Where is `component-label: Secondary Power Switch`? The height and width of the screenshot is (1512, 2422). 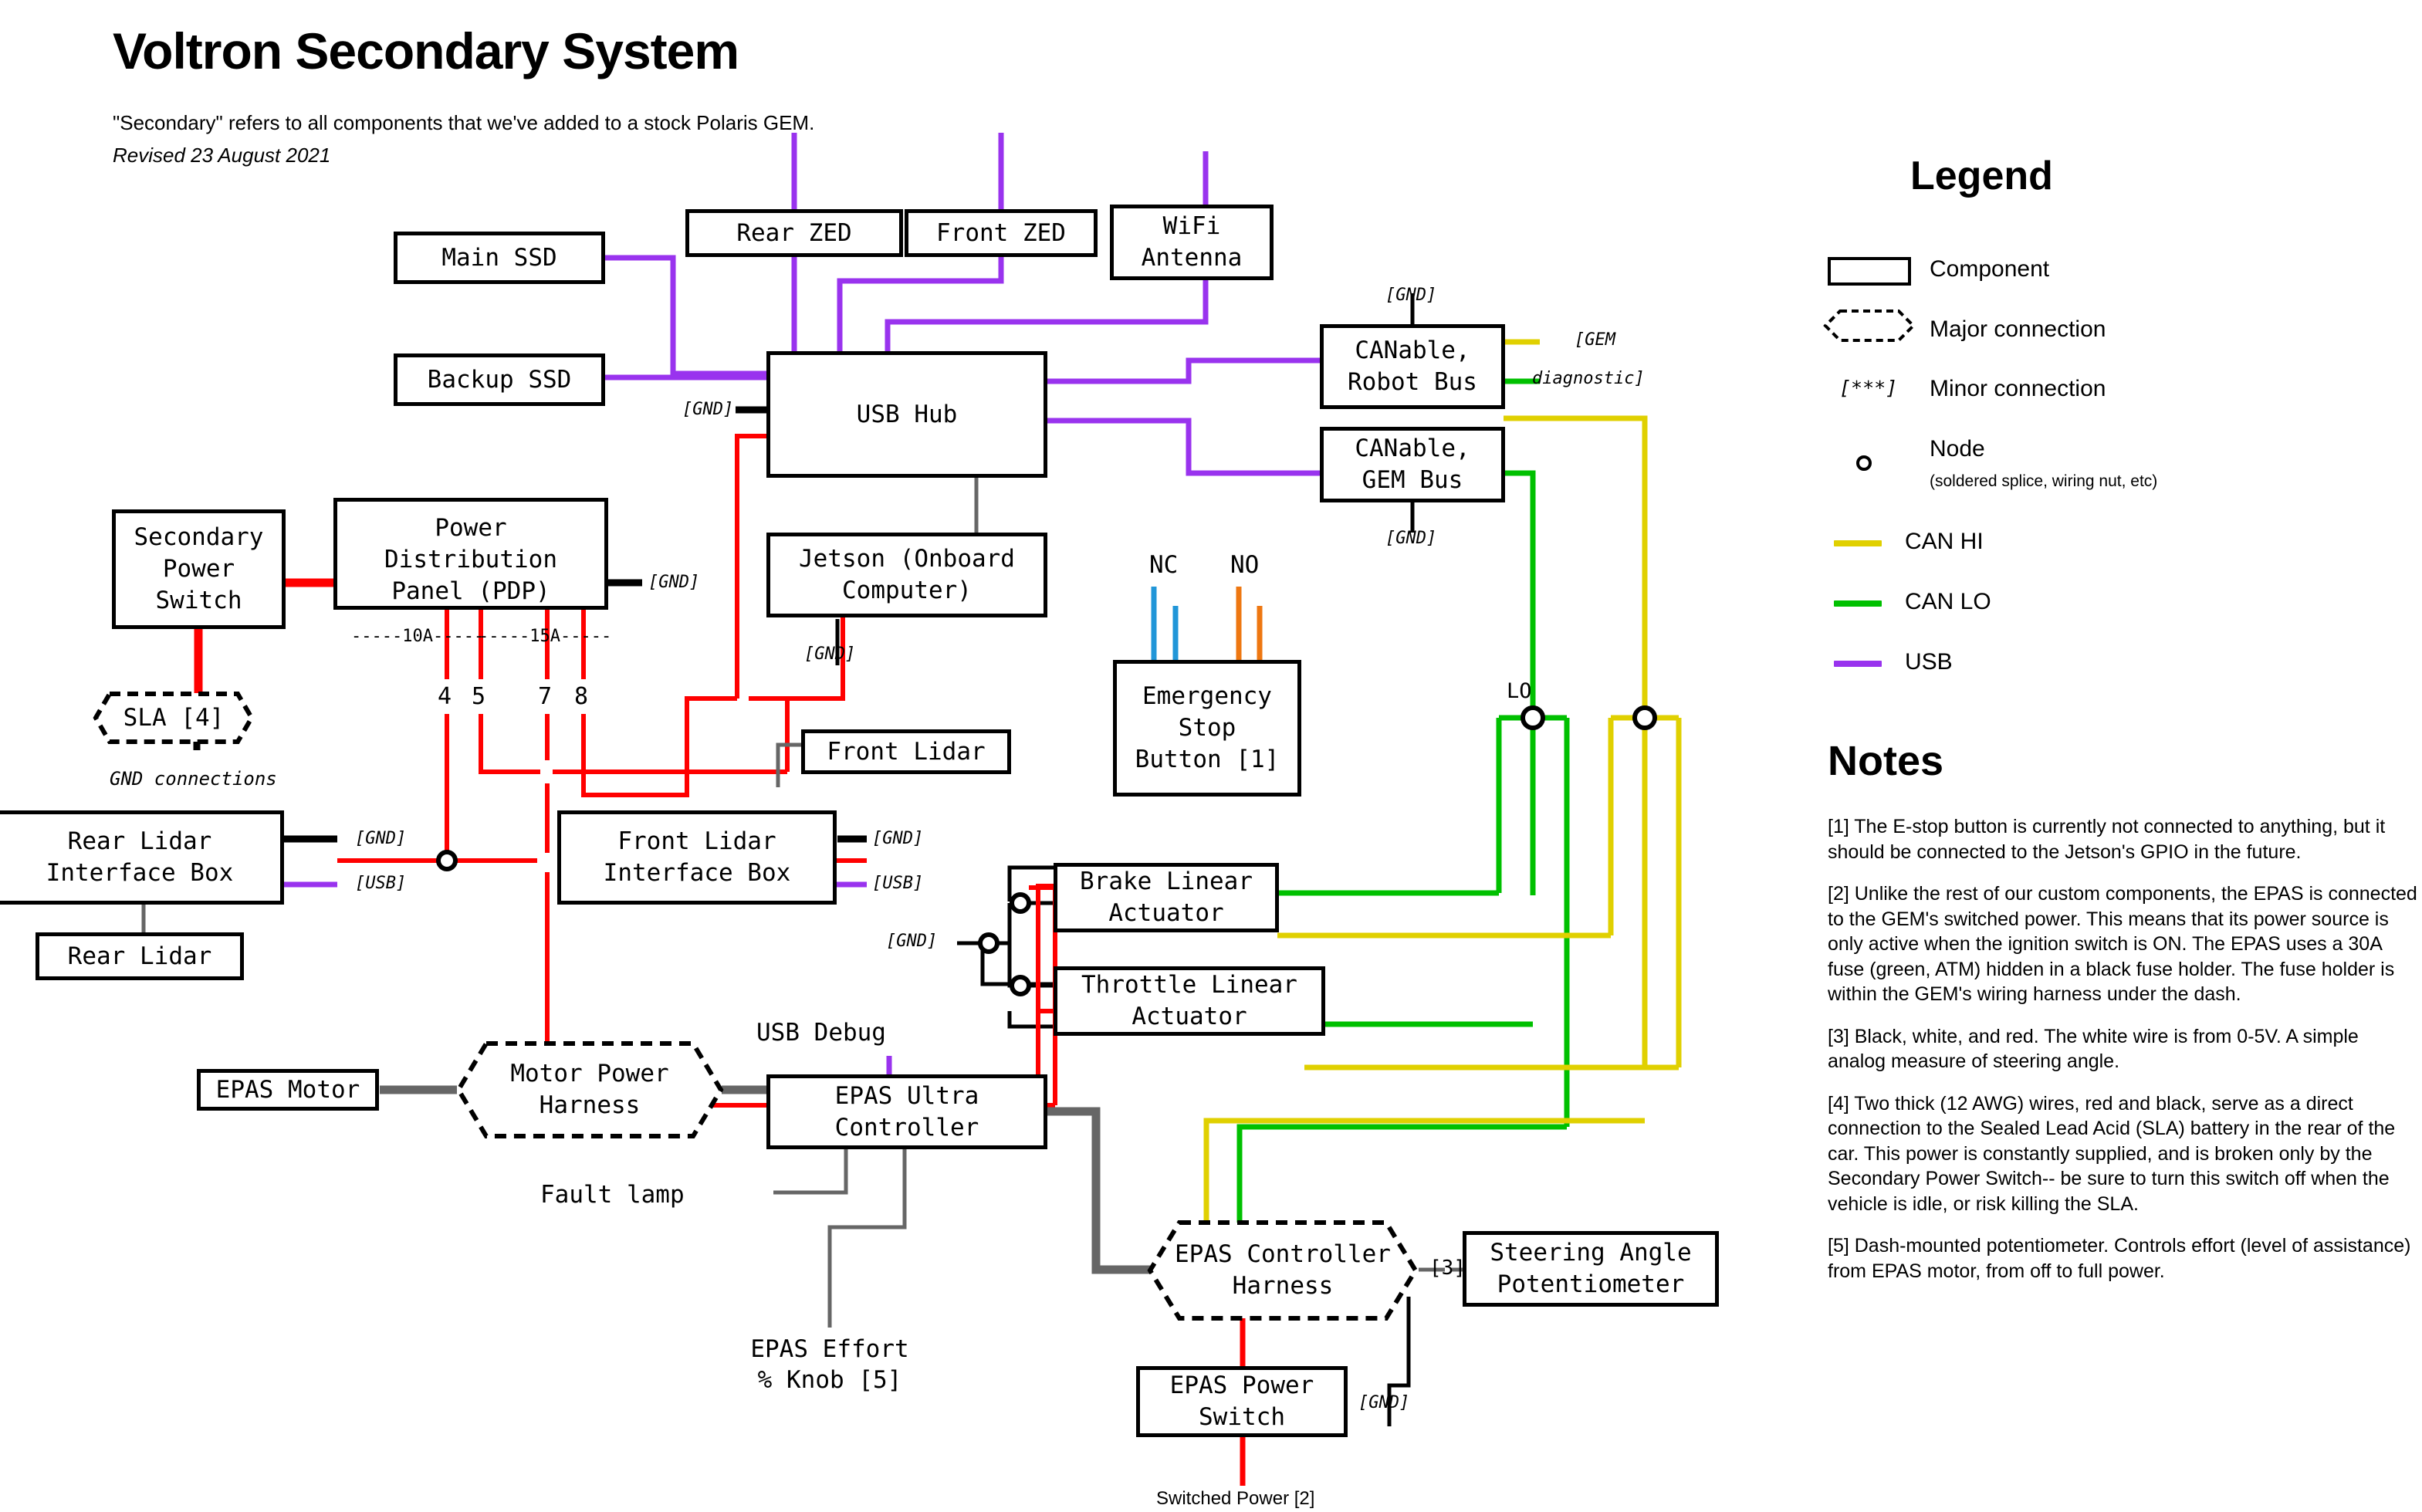
component-label: Secondary Power Switch is located at coordinates (199, 568).